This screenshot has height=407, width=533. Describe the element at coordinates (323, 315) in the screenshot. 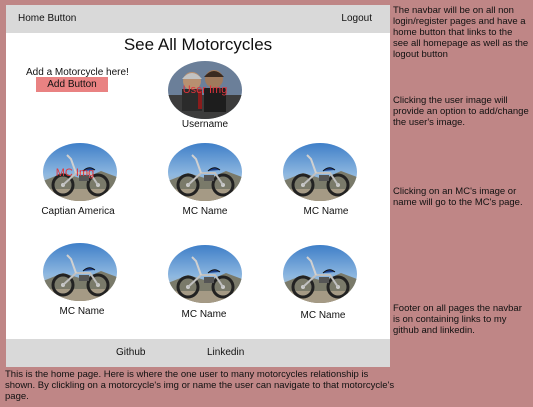

I see `motorcycle-name-6: MC Name` at that location.